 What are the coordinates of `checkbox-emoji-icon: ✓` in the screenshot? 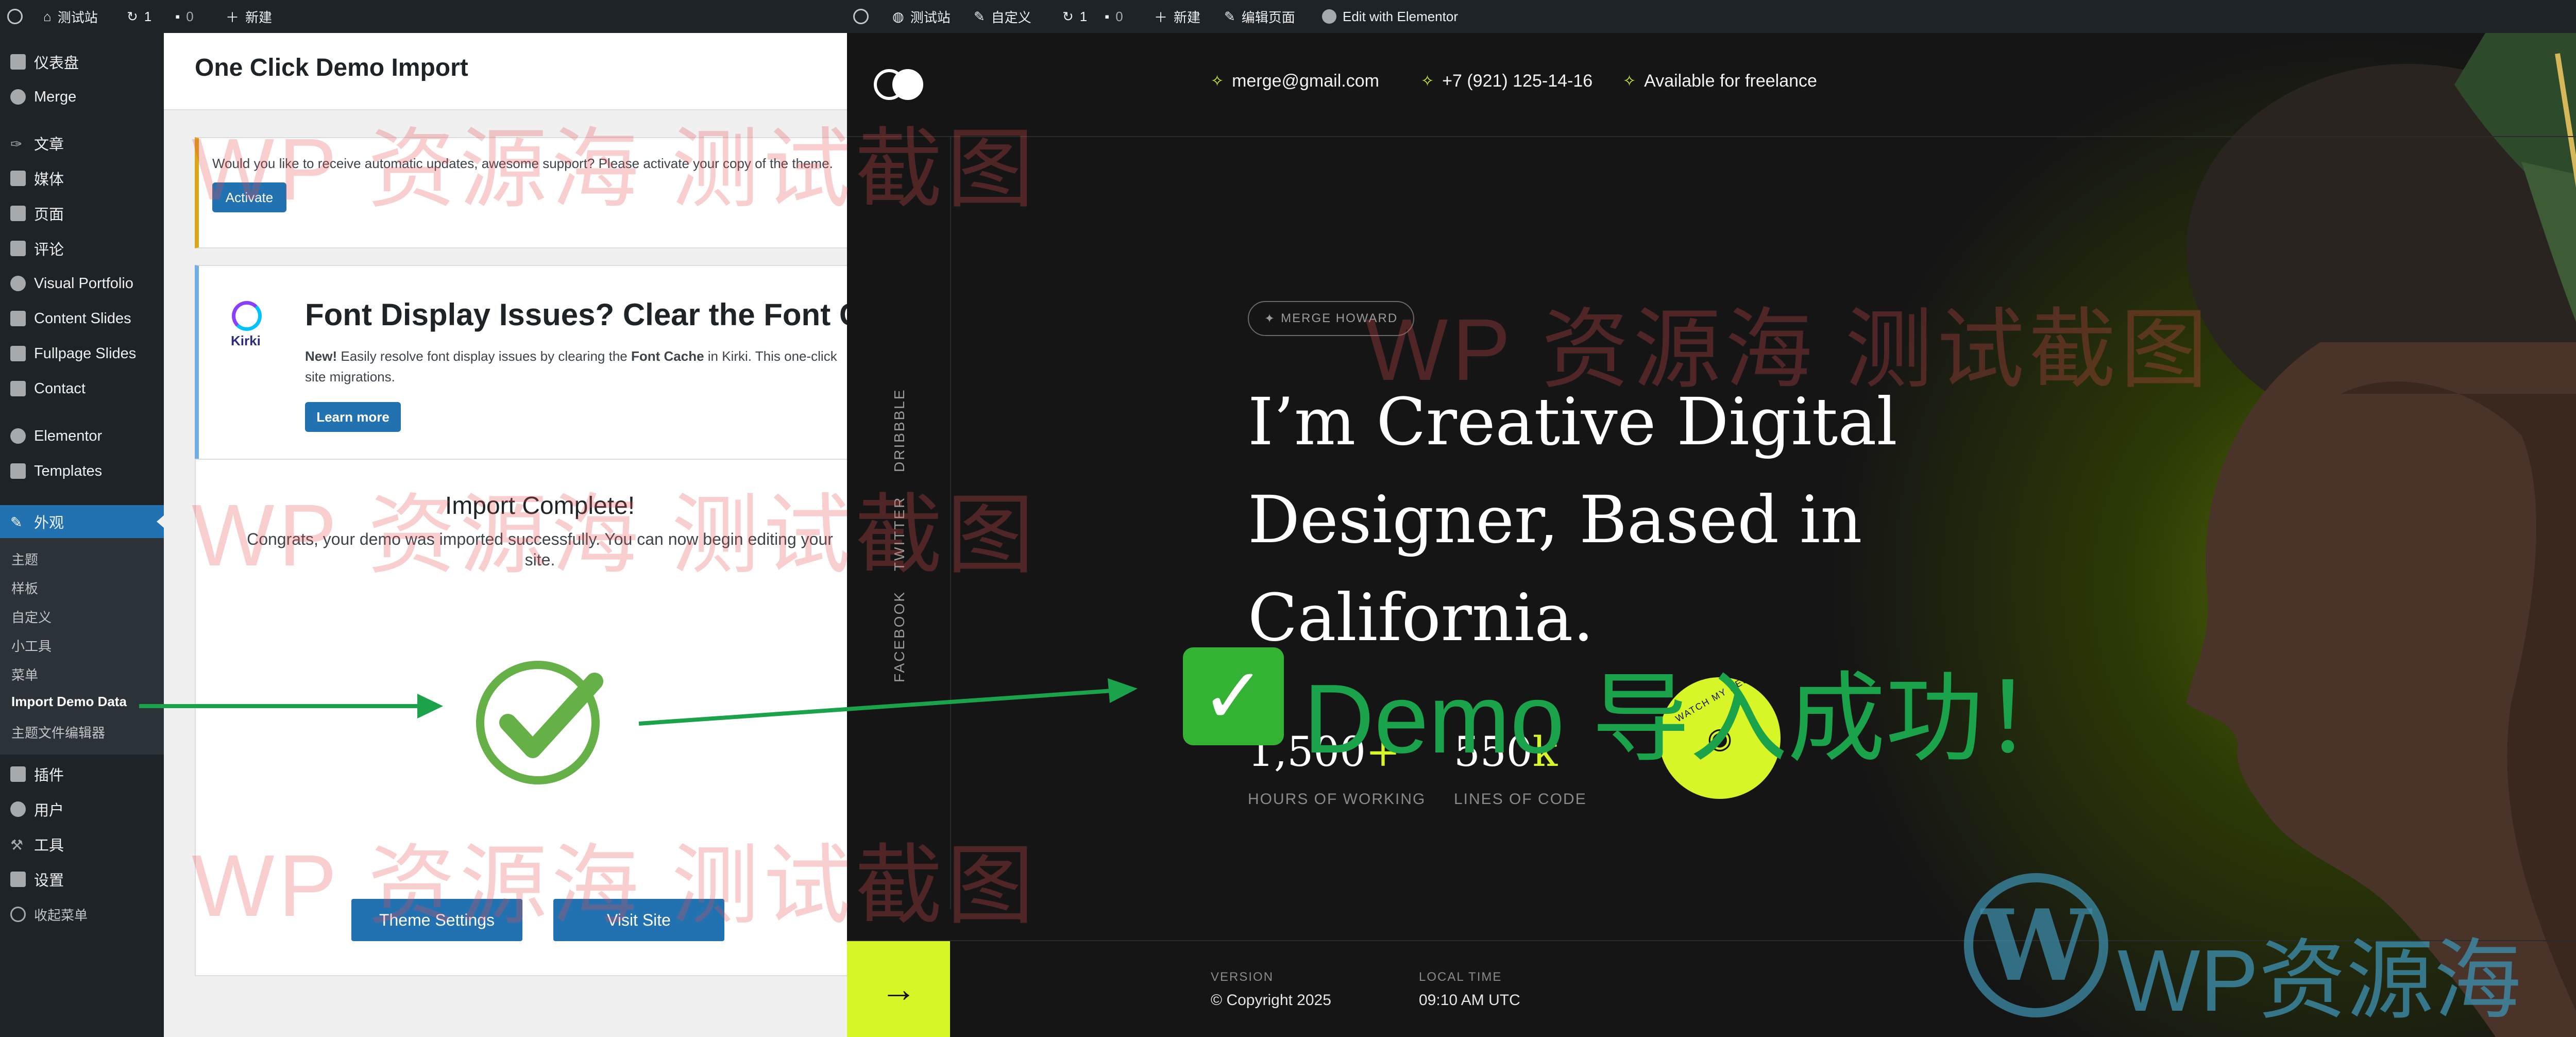 It's located at (1233, 696).